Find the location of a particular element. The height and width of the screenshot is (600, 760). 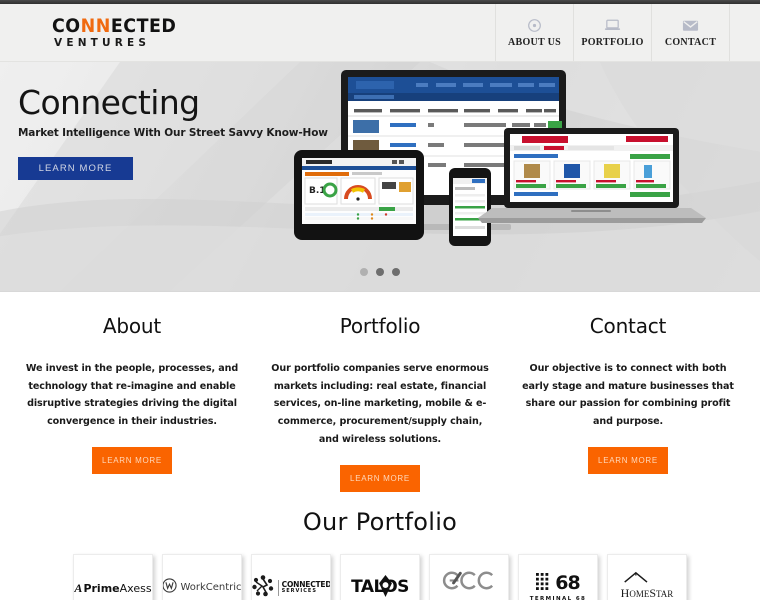

column-portfolio-title: Portfolio is located at coordinates (380, 326).